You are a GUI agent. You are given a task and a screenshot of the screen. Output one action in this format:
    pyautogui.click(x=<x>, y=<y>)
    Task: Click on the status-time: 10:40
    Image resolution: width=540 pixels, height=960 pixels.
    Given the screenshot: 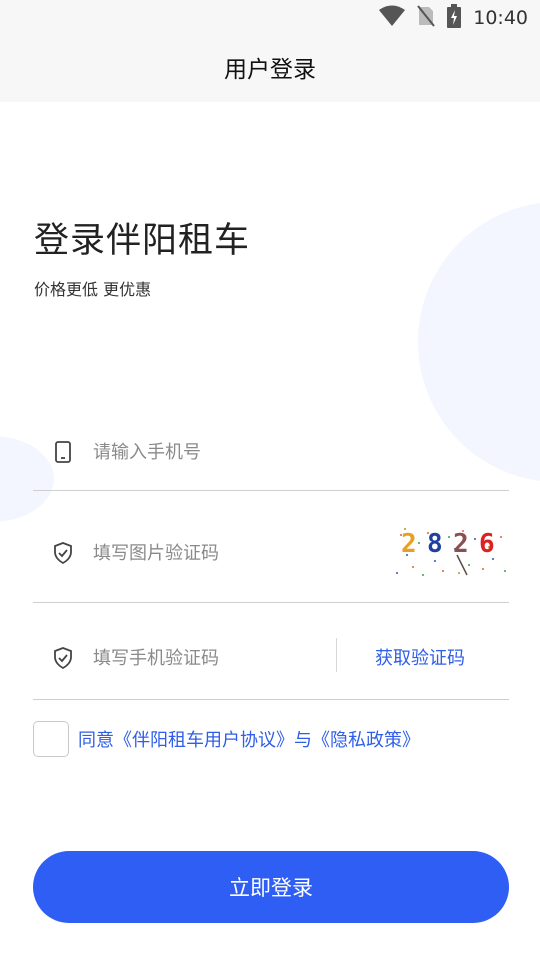 What is the action you would take?
    pyautogui.click(x=500, y=18)
    